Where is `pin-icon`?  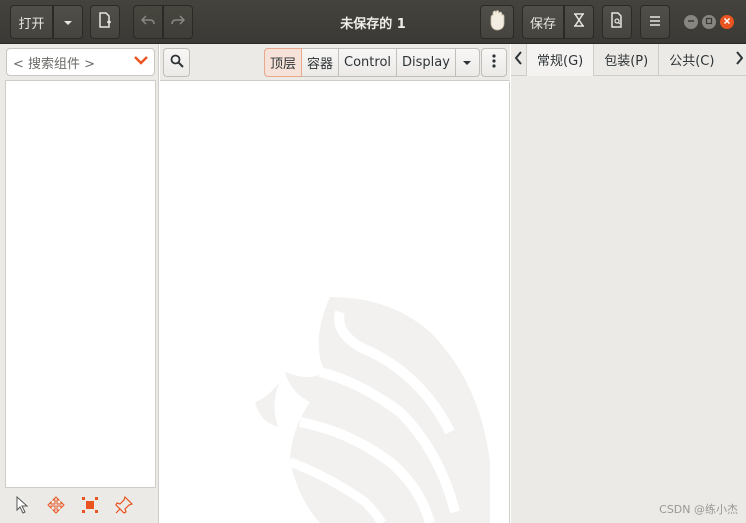 pin-icon is located at coordinates (124, 506).